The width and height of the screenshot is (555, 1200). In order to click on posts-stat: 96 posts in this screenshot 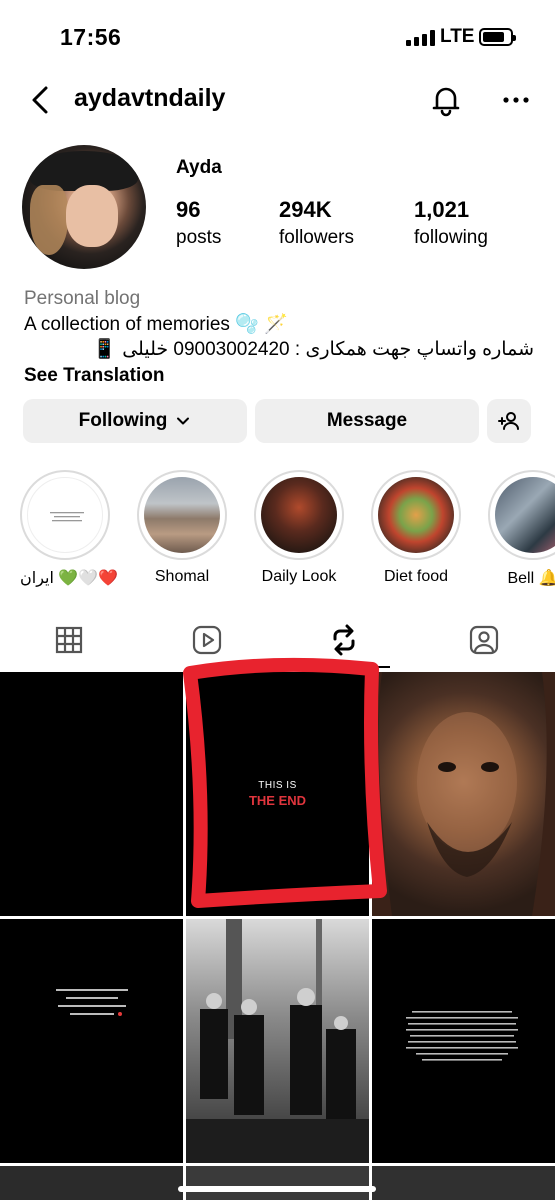, I will do `click(198, 223)`.